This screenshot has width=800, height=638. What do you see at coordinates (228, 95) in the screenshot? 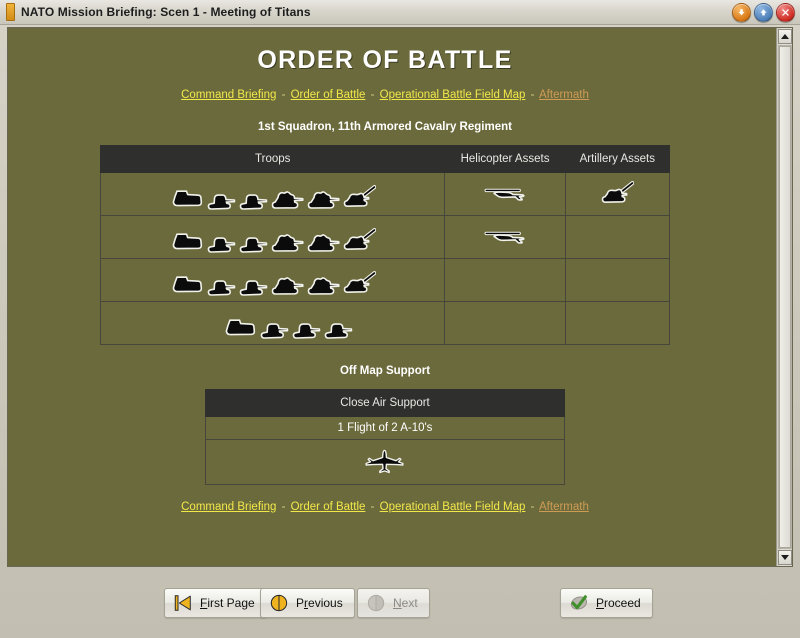
I see `nav-link-command-briefing-top: Command Briefing` at bounding box center [228, 95].